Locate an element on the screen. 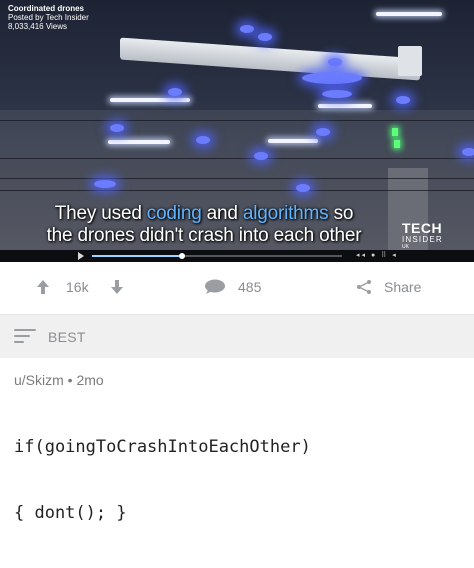  overlay-view-count: 8,033,416 Views is located at coordinates (38, 26).